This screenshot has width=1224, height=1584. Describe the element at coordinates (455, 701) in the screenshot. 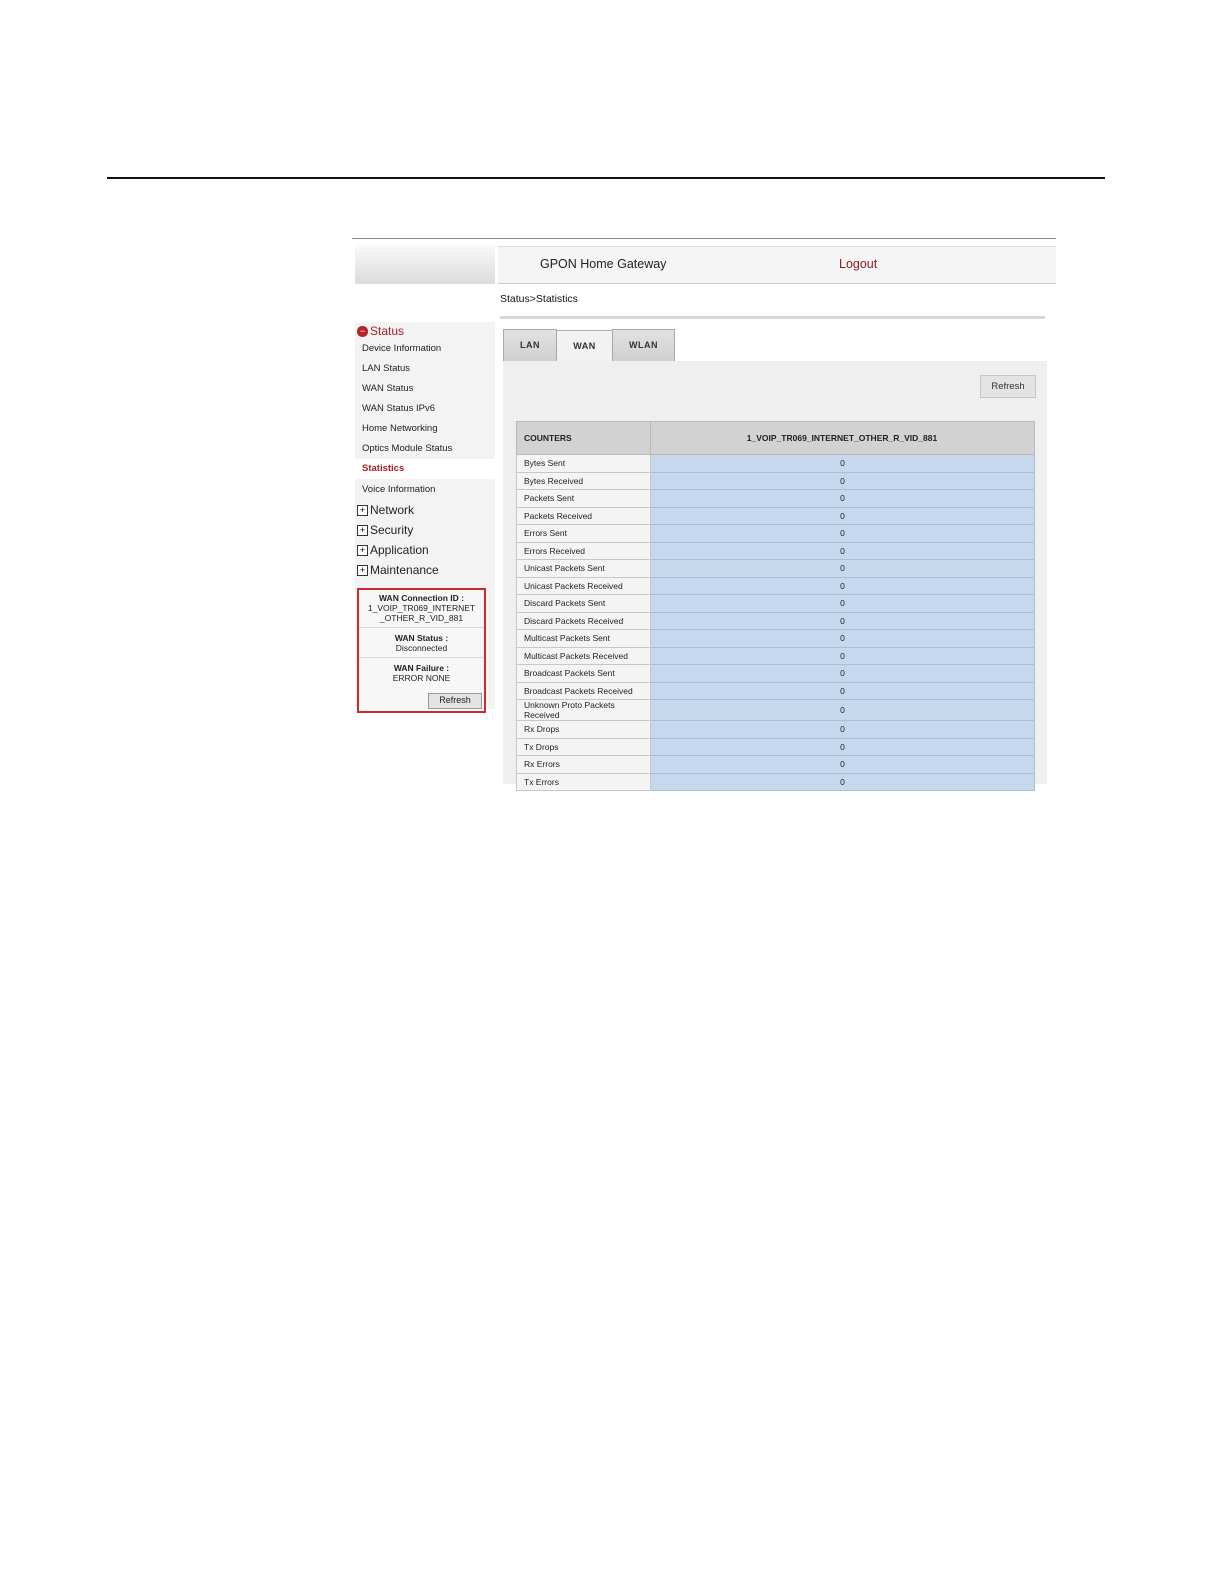

I see `sidebar-refresh-button: Refresh` at that location.